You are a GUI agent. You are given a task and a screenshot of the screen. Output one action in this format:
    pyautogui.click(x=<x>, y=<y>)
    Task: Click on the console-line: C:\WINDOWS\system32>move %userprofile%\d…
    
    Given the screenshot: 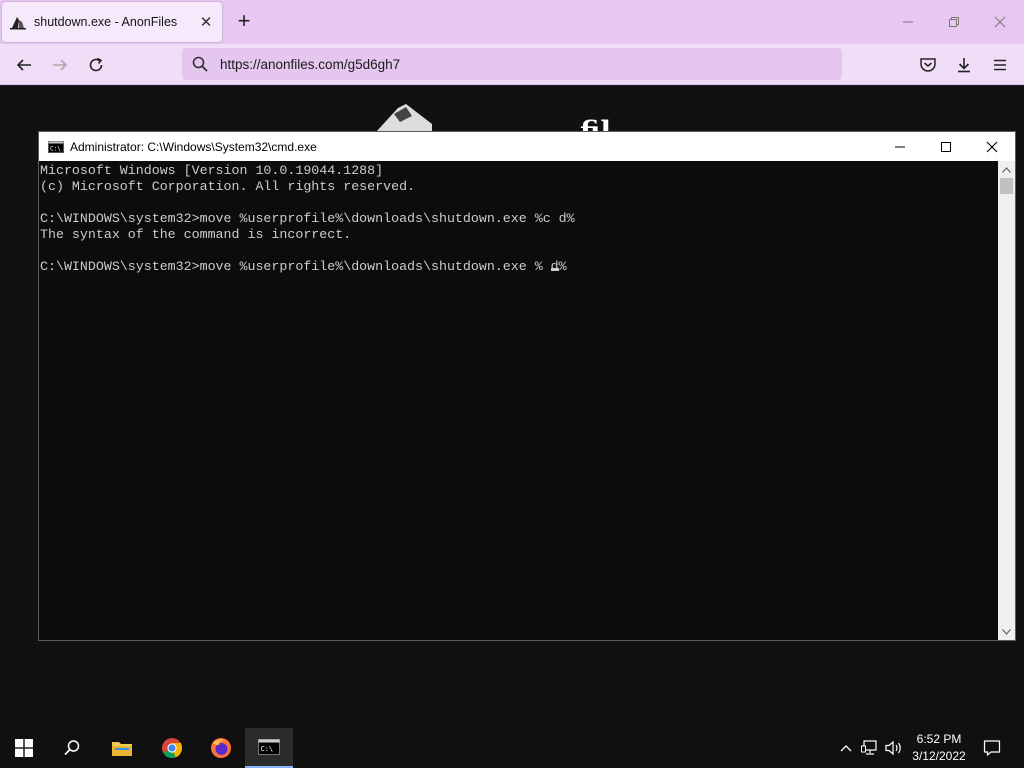 What is the action you would take?
    pyautogui.click(x=307, y=218)
    